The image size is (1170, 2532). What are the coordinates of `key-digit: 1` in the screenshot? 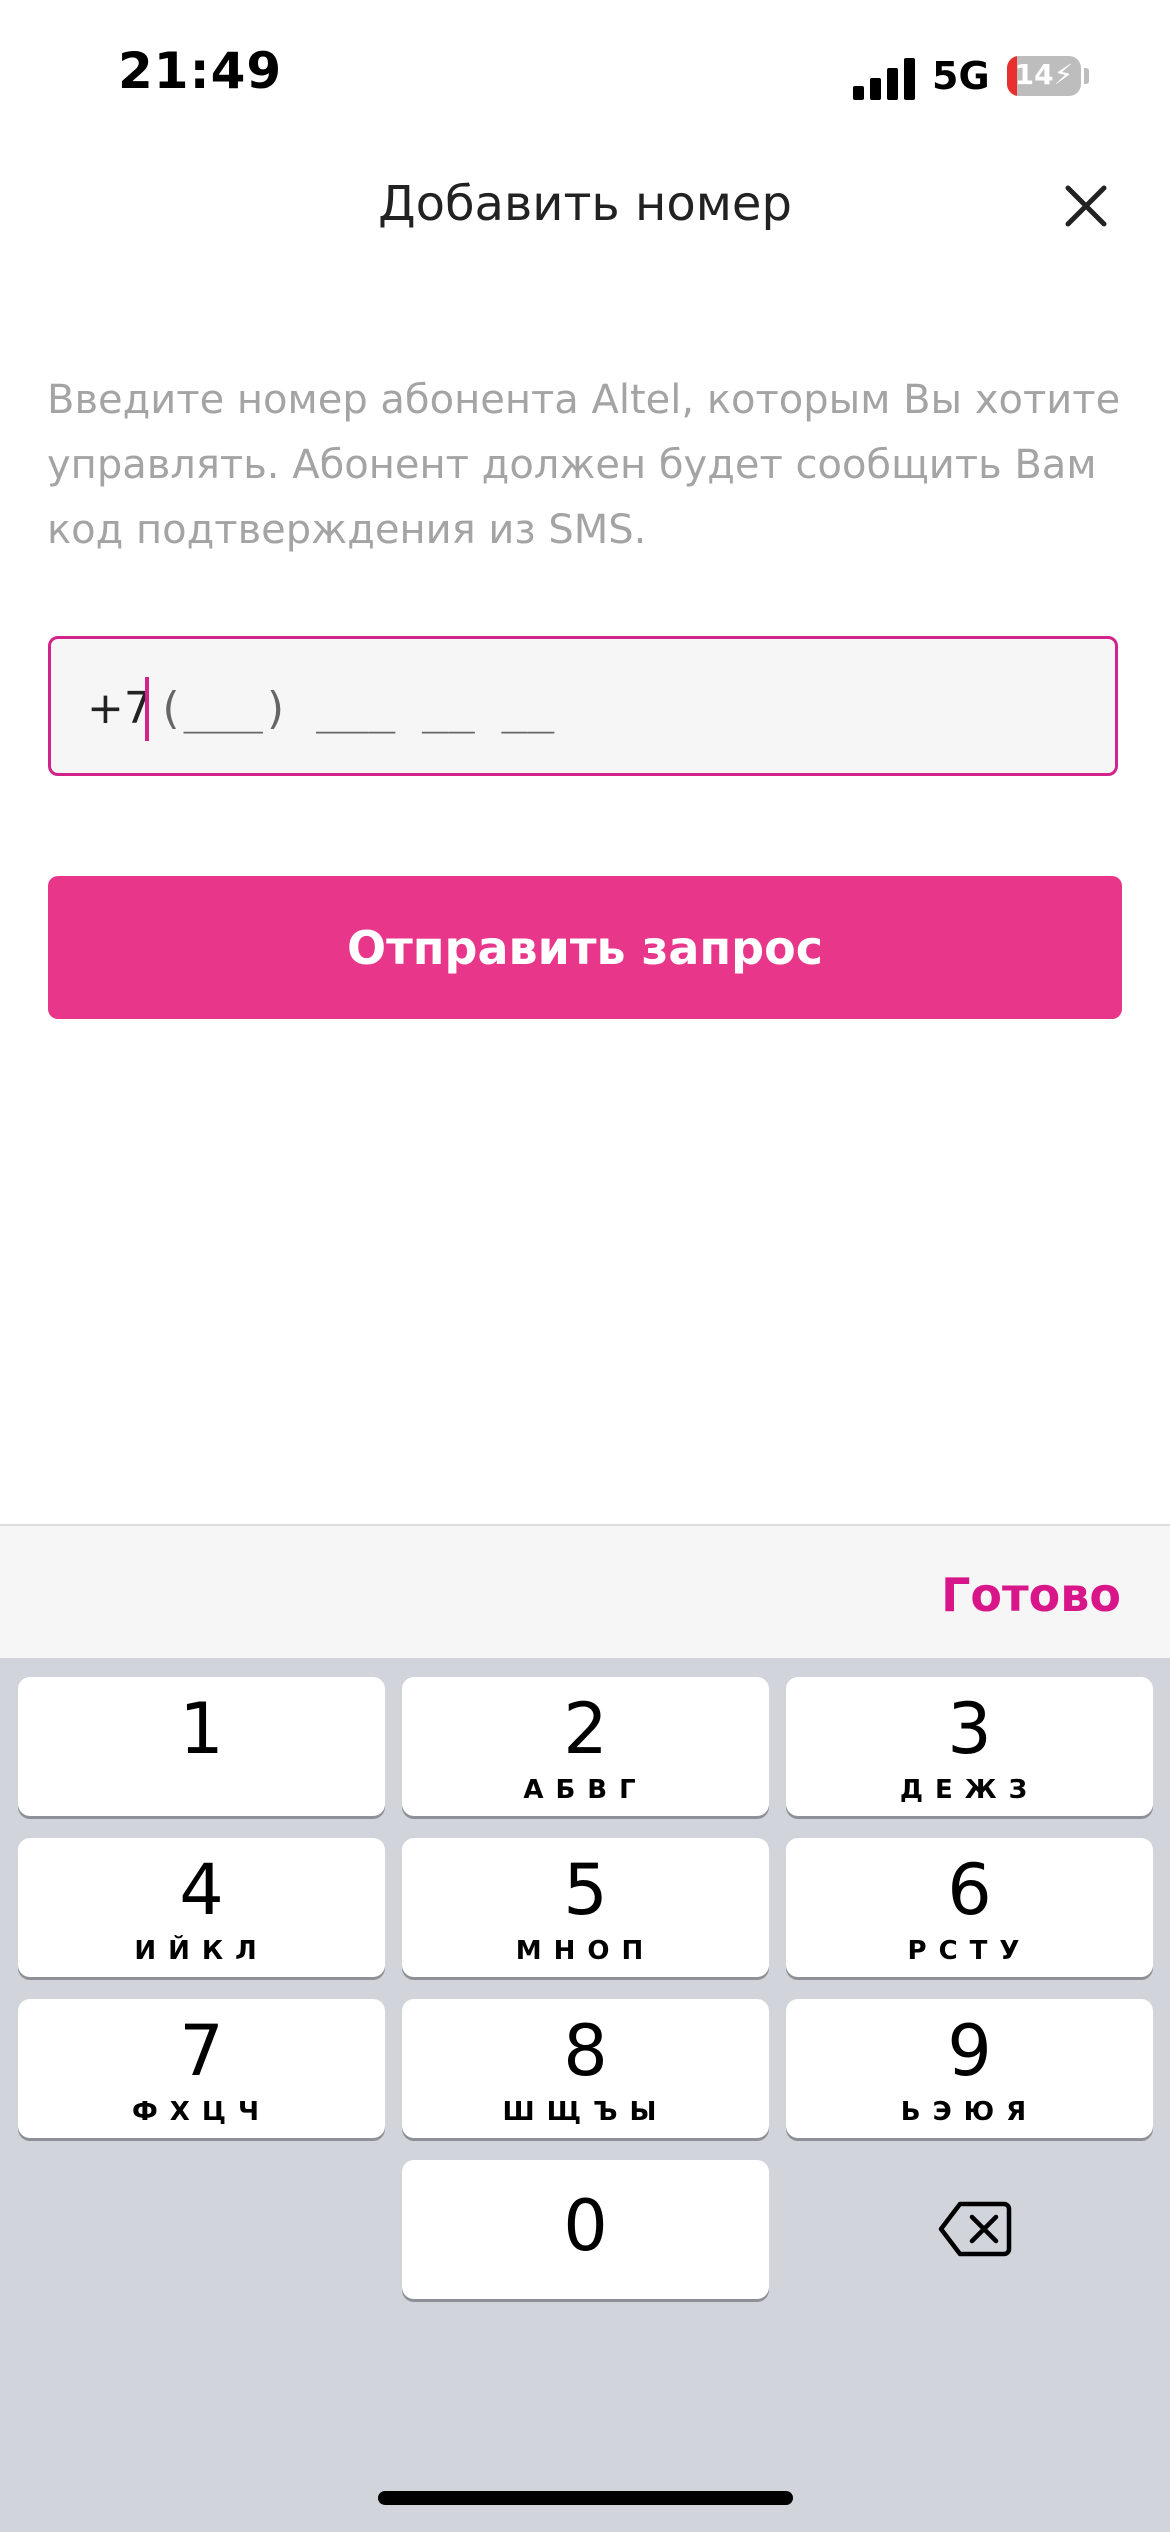 It's located at (201, 1729).